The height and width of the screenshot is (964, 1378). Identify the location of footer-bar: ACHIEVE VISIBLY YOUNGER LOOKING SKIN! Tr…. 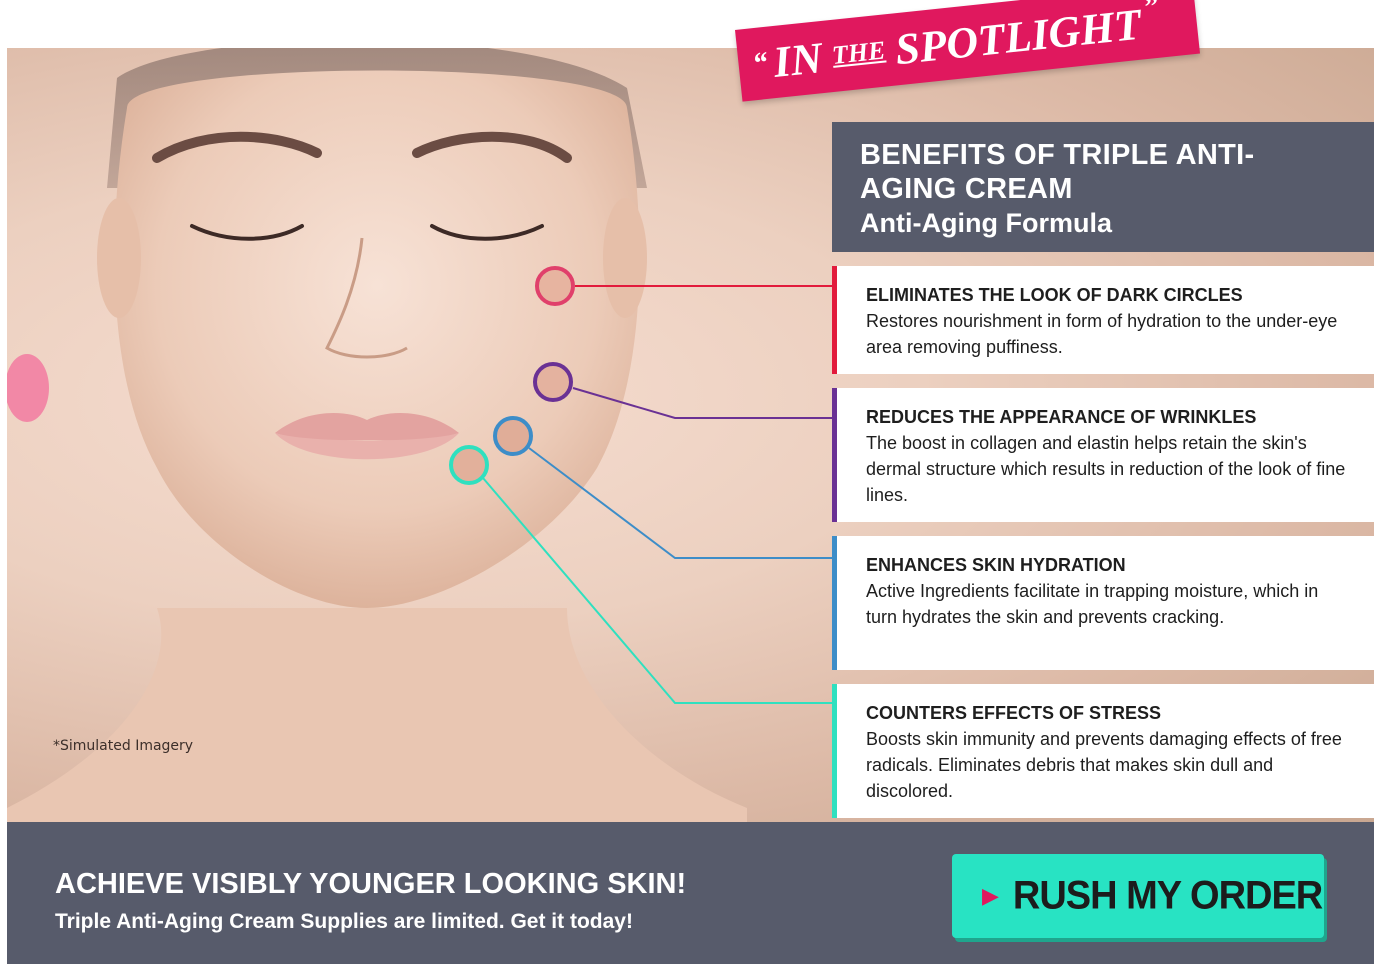
(690, 893).